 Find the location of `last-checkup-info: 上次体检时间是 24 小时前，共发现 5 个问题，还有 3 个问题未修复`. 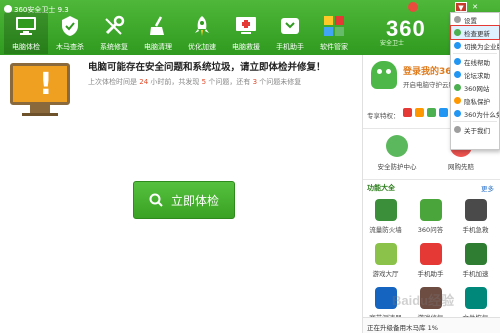

last-checkup-info: 上次体检时间是 24 小时前，共发现 5 个问题，还有 3 个问题未修复 is located at coordinates (194, 82).